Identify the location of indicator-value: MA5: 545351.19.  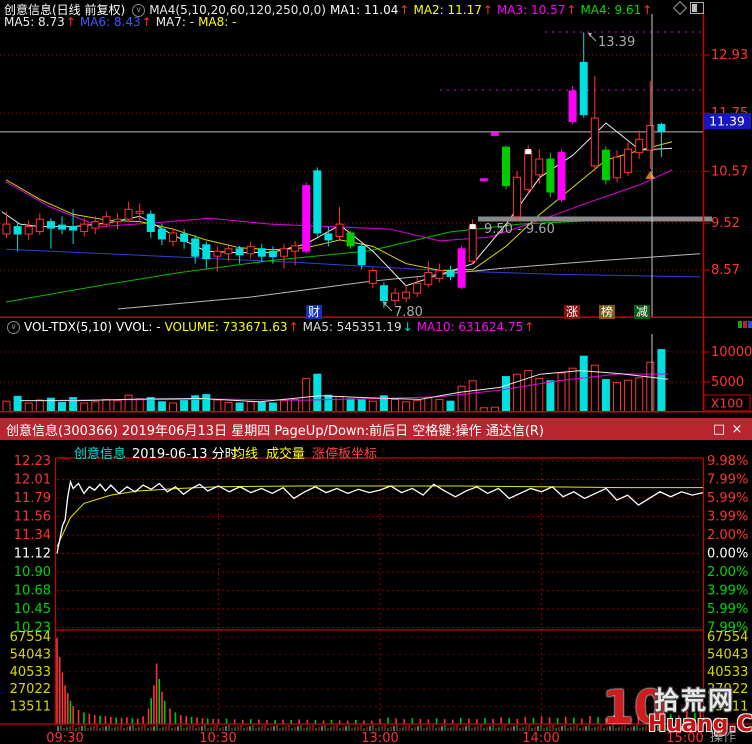
(352, 327).